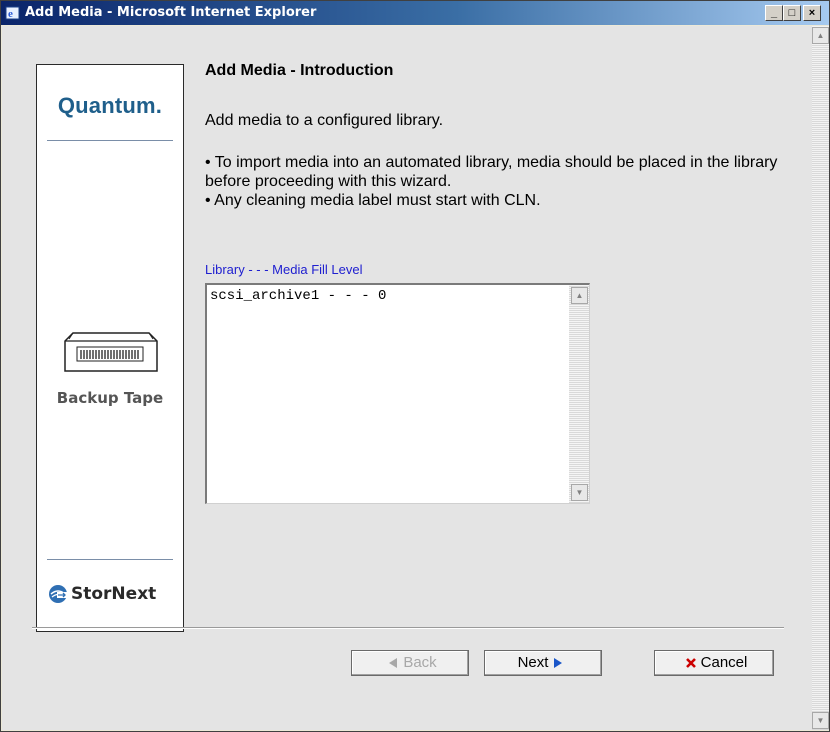 The width and height of the screenshot is (830, 732). Describe the element at coordinates (58, 594) in the screenshot. I see `stornext-globe-icon` at that location.